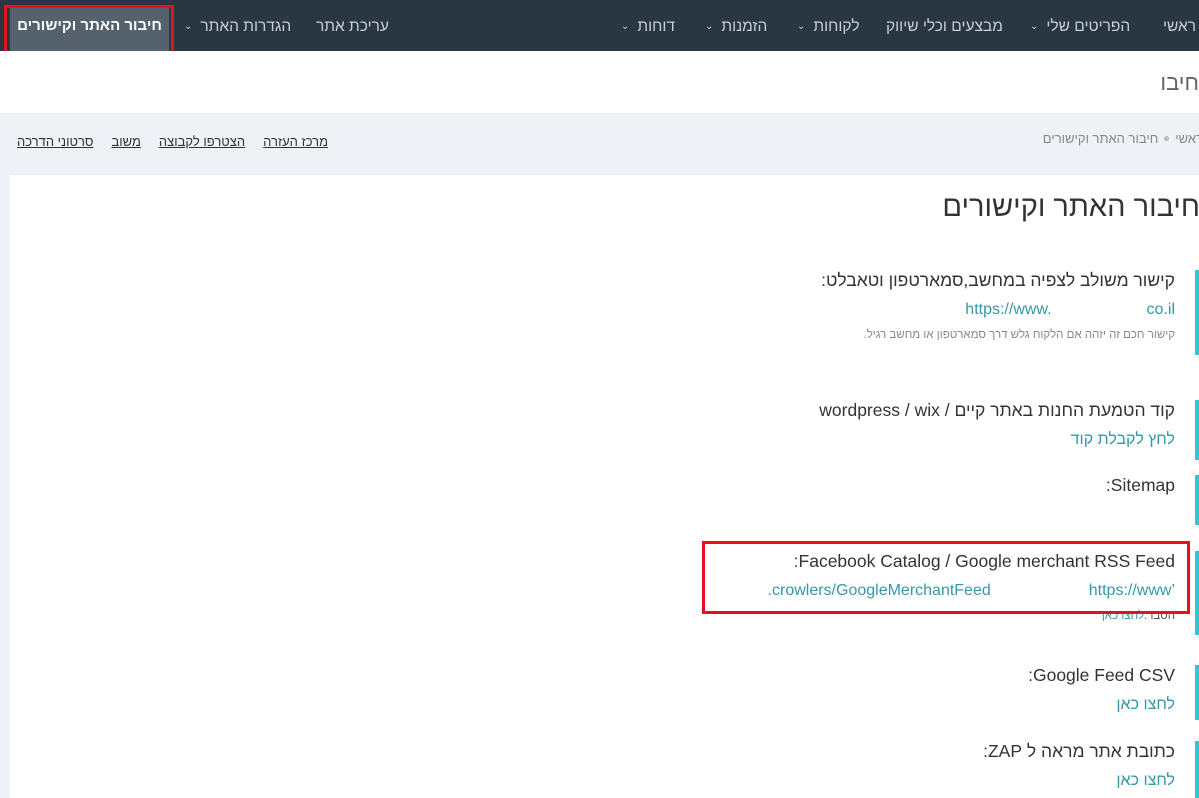 This screenshot has height=798, width=1199. What do you see at coordinates (997, 440) in the screenshot?
I see `get-code-link: לחץ לקבלת קוד` at bounding box center [997, 440].